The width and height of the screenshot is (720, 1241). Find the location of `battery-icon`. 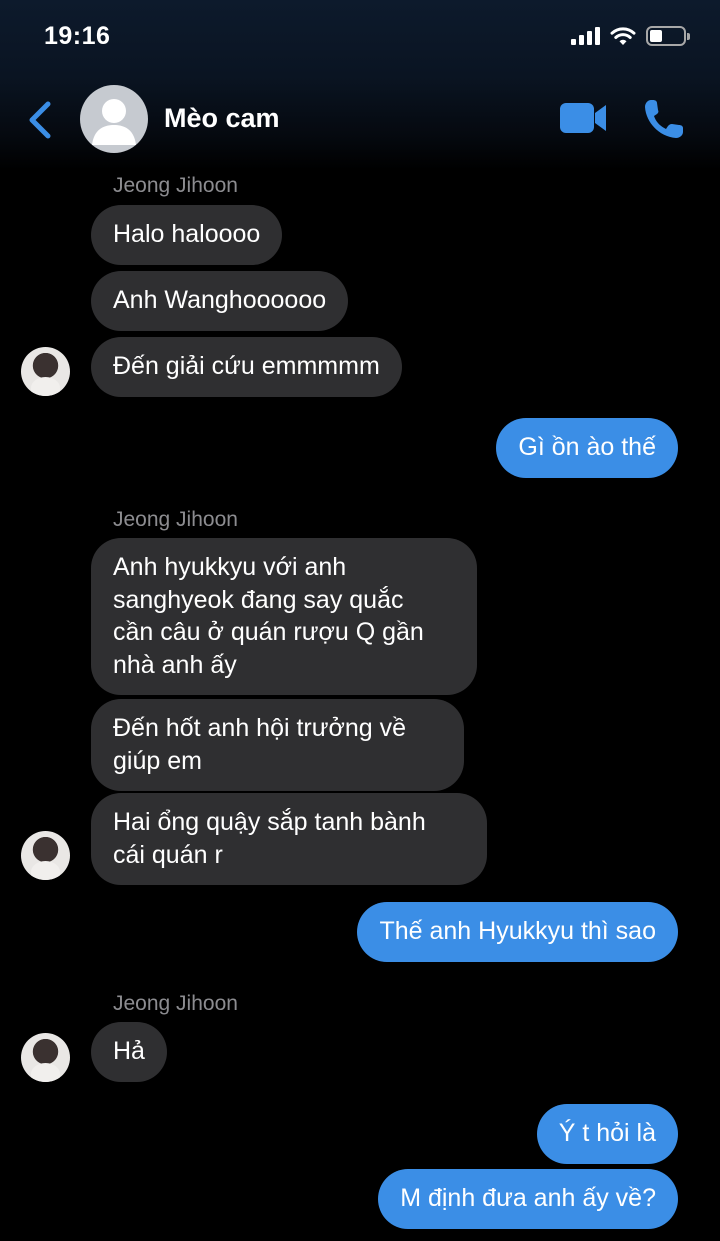

battery-icon is located at coordinates (668, 36).